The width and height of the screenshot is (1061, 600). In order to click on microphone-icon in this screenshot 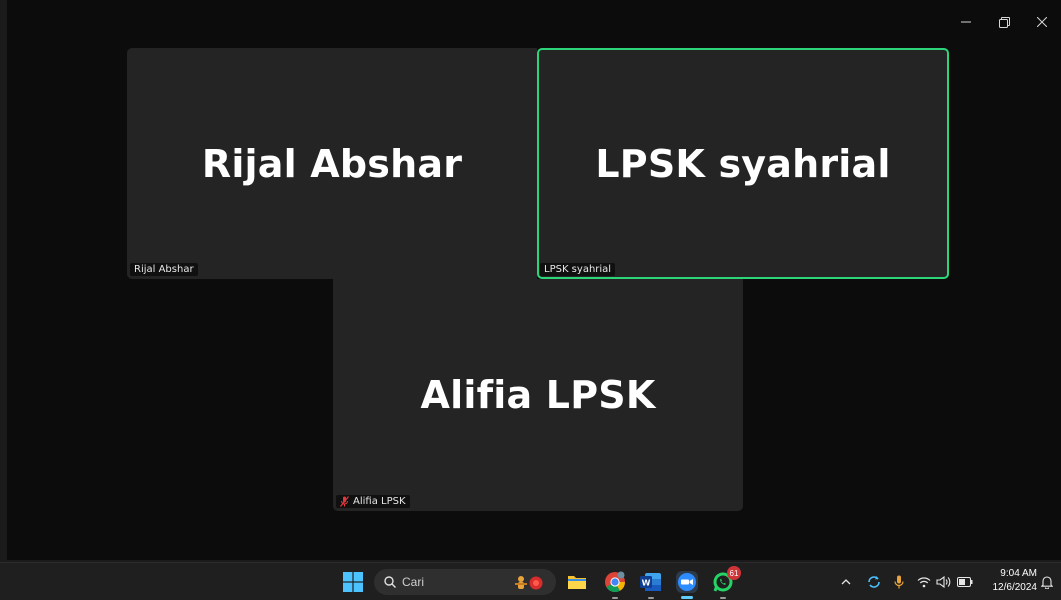, I will do `click(899, 582)`.